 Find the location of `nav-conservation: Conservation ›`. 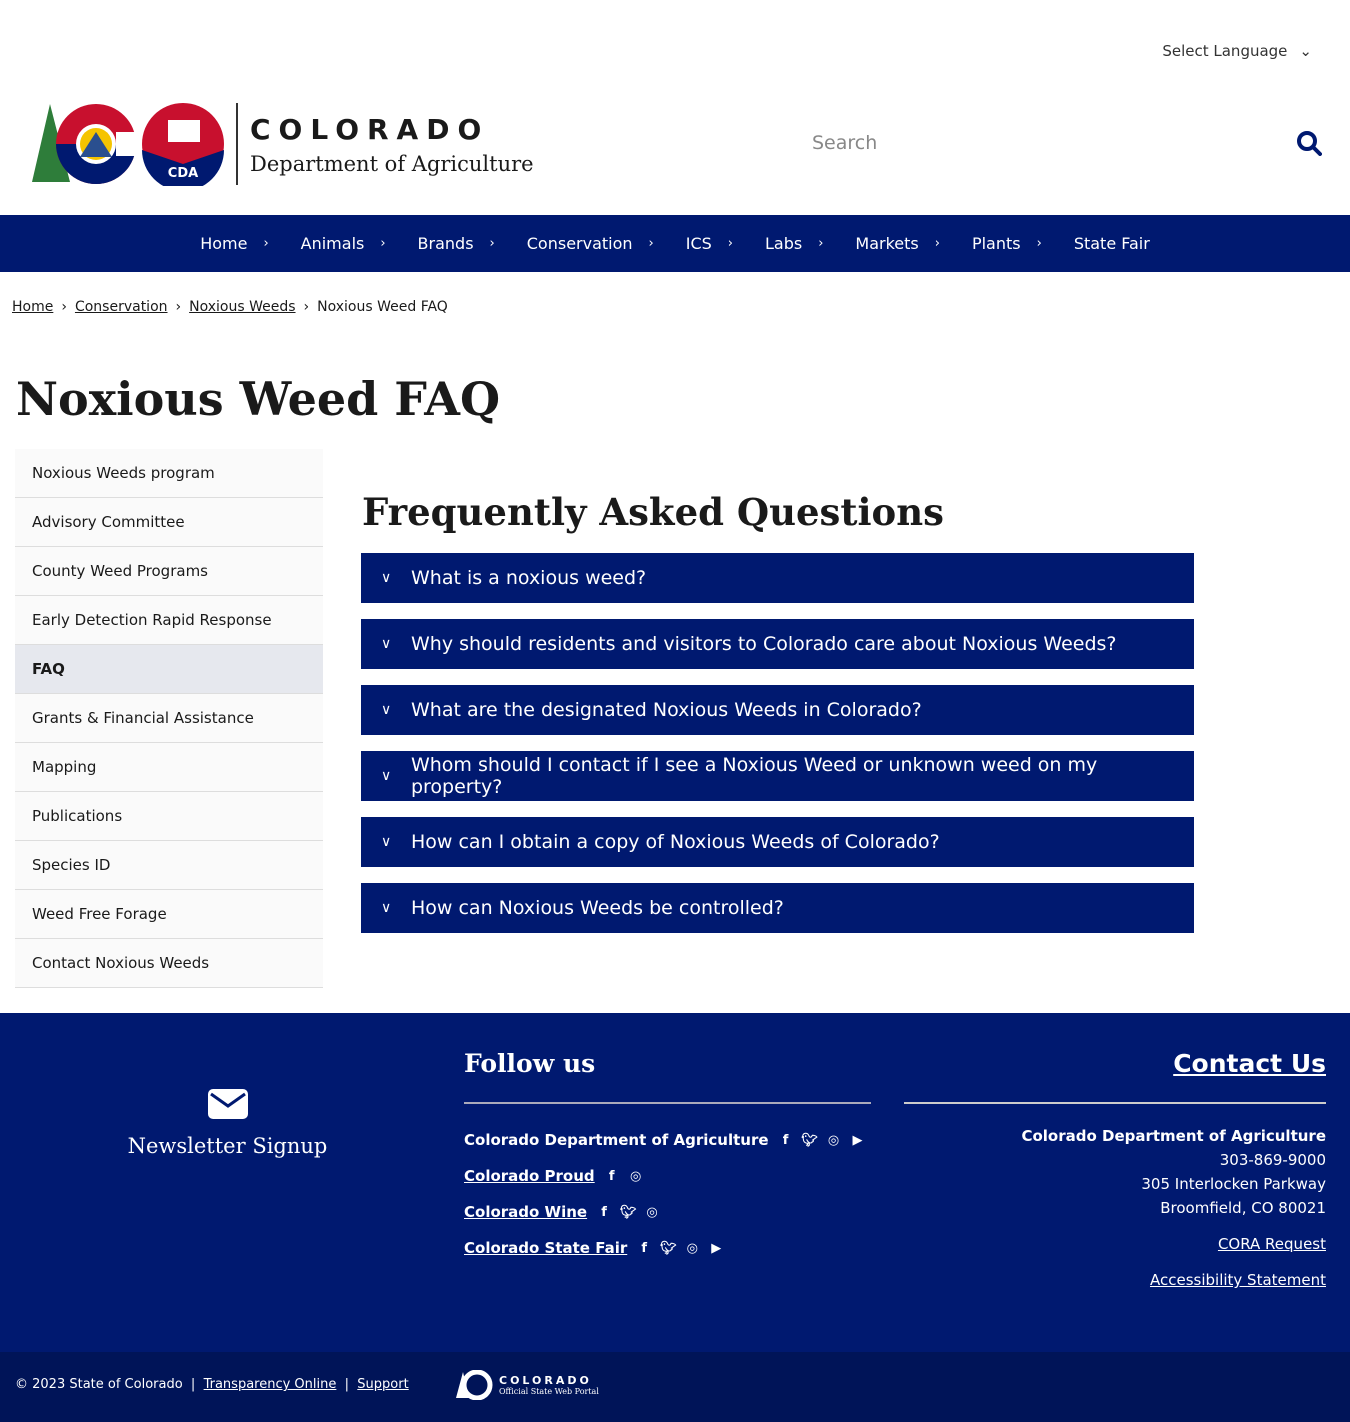

nav-conservation: Conservation › is located at coordinates (590, 243).